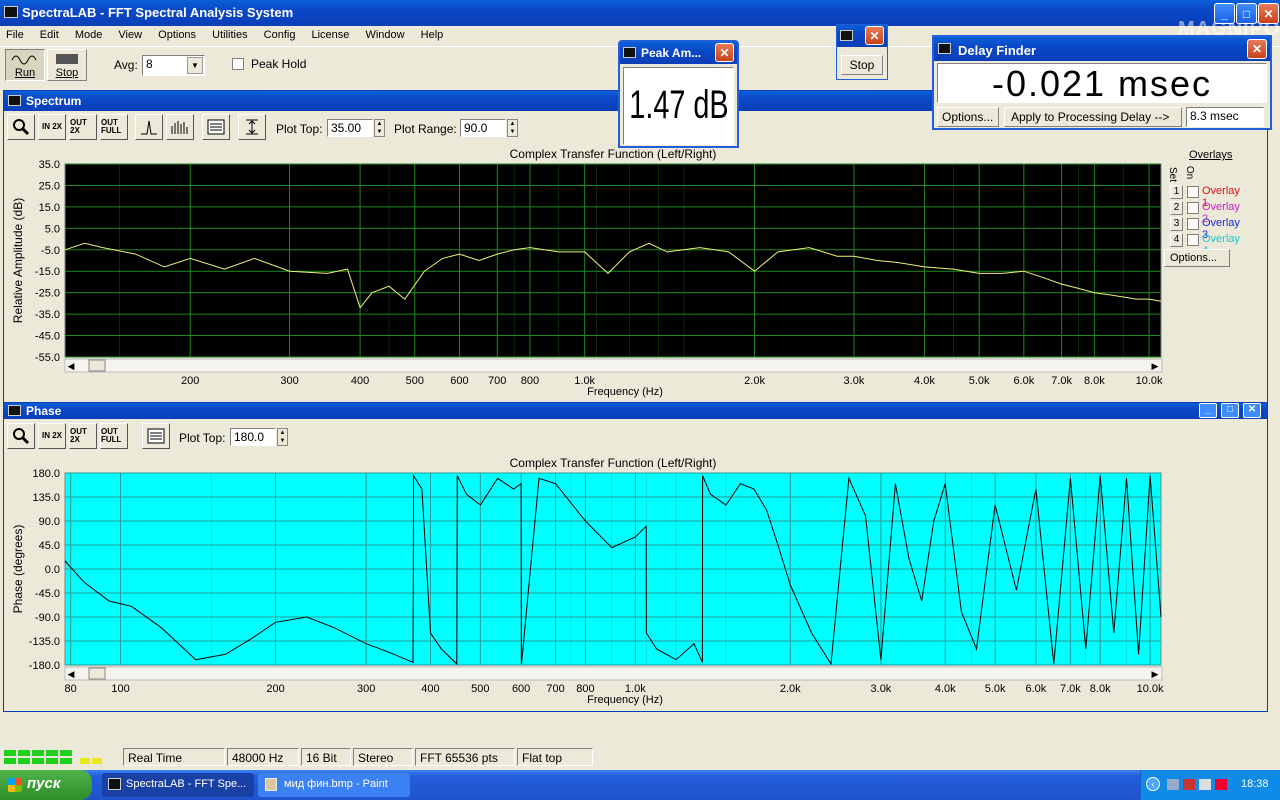 The width and height of the screenshot is (1280, 800). What do you see at coordinates (425, 129) in the screenshot?
I see `spectrum-plot-range-label: Plot Range:` at bounding box center [425, 129].